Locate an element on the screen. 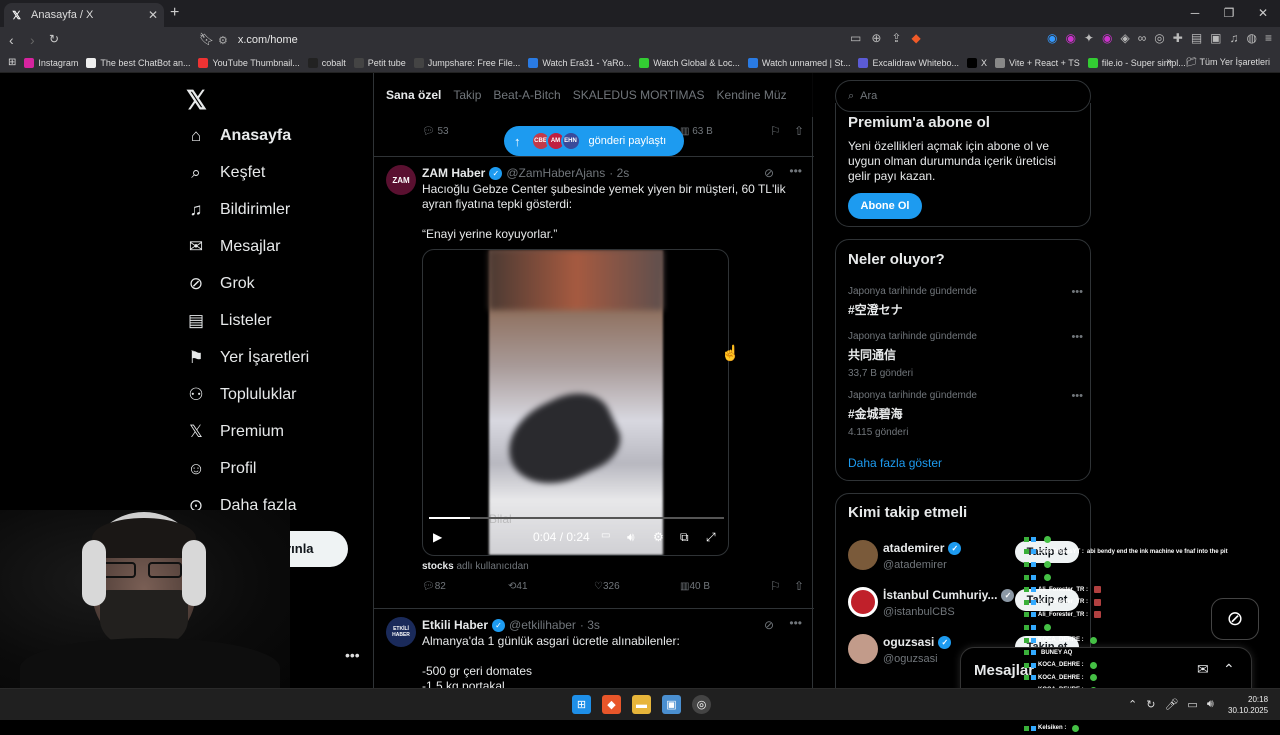 Image resolution: width=1280 pixels, height=735 pixels. bookmark-item: Petit tube is located at coordinates (379, 62).